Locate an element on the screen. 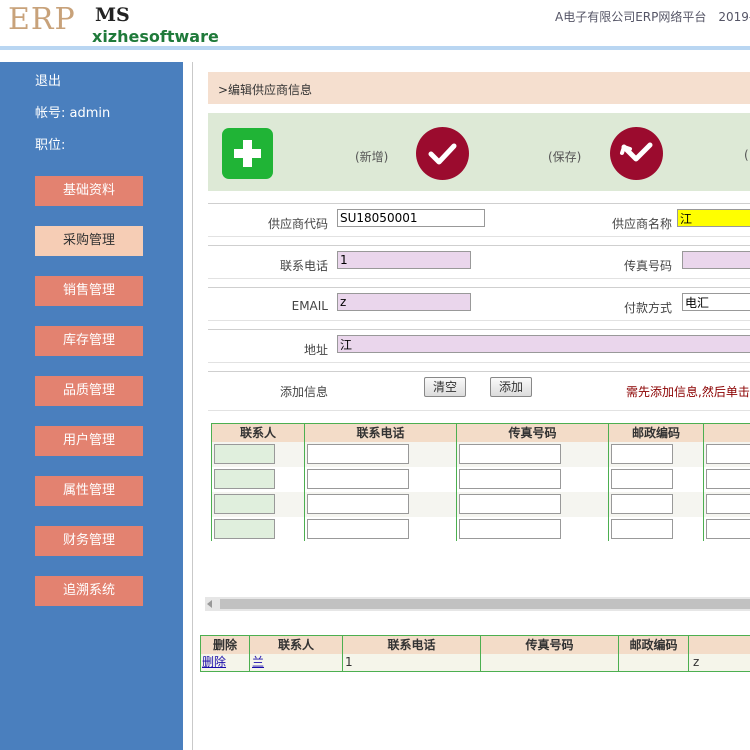  contact-list-grid: 删除 联系人 联系电话 传真号码 邮政编码 删除 兰 1 z is located at coordinates (475, 653).